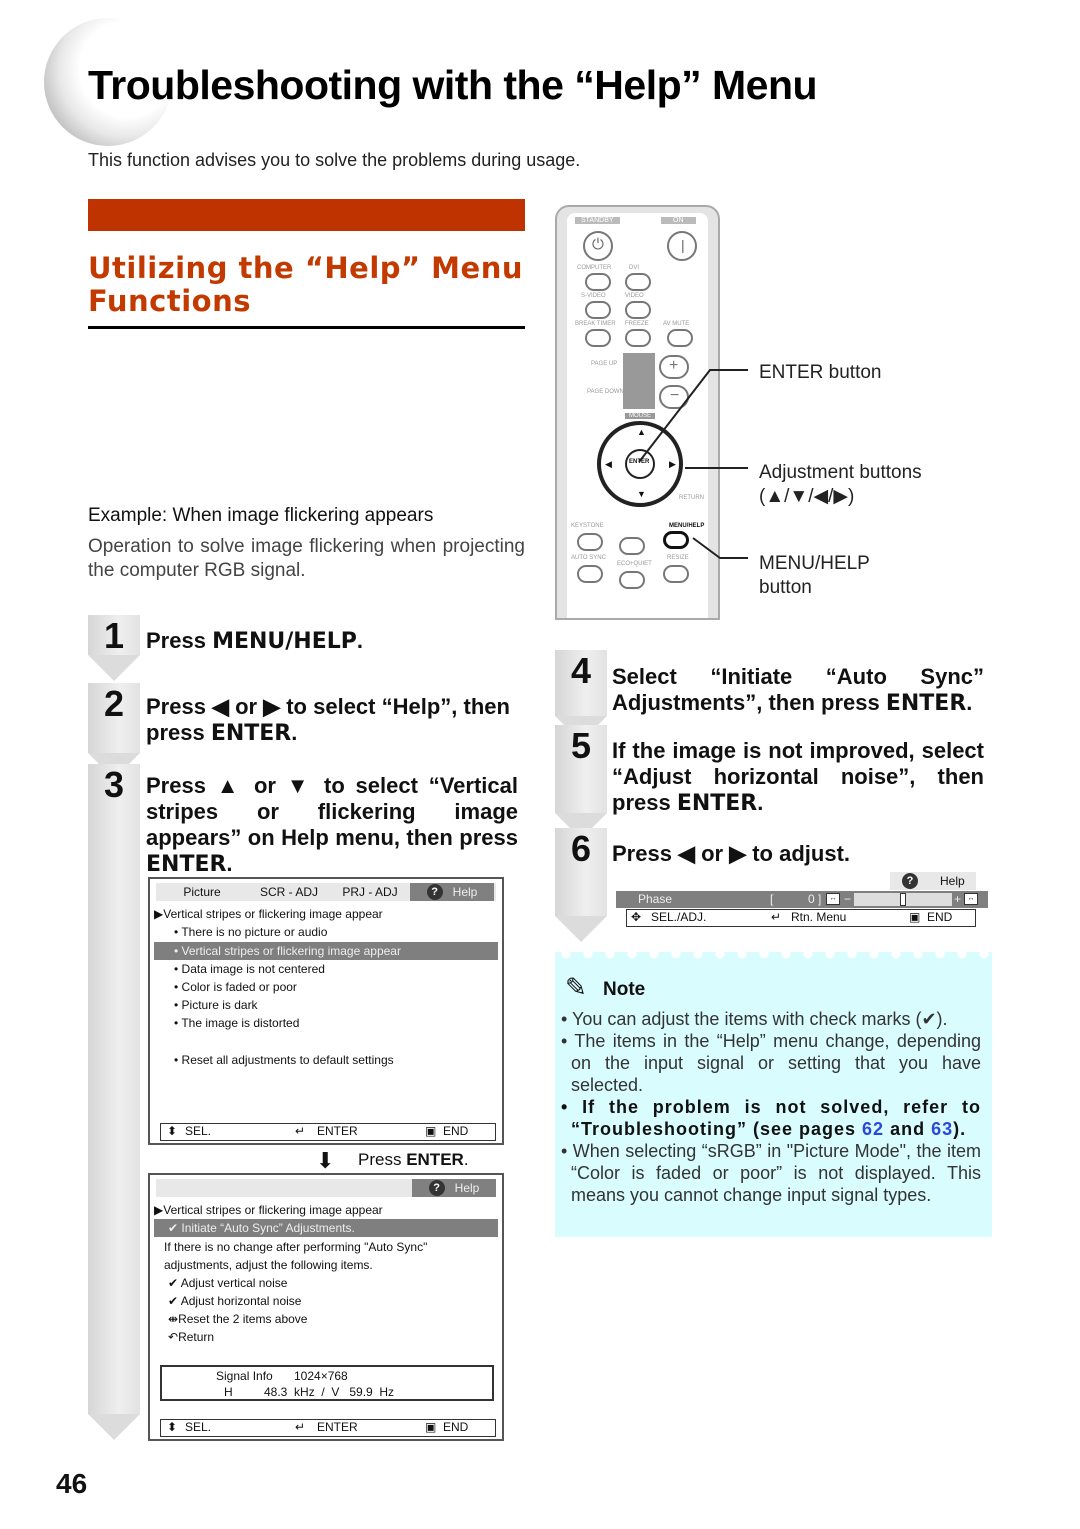 This screenshot has width=1080, height=1529. Describe the element at coordinates (814, 563) in the screenshot. I see `menu-help-callout: MENU/HELP` at that location.